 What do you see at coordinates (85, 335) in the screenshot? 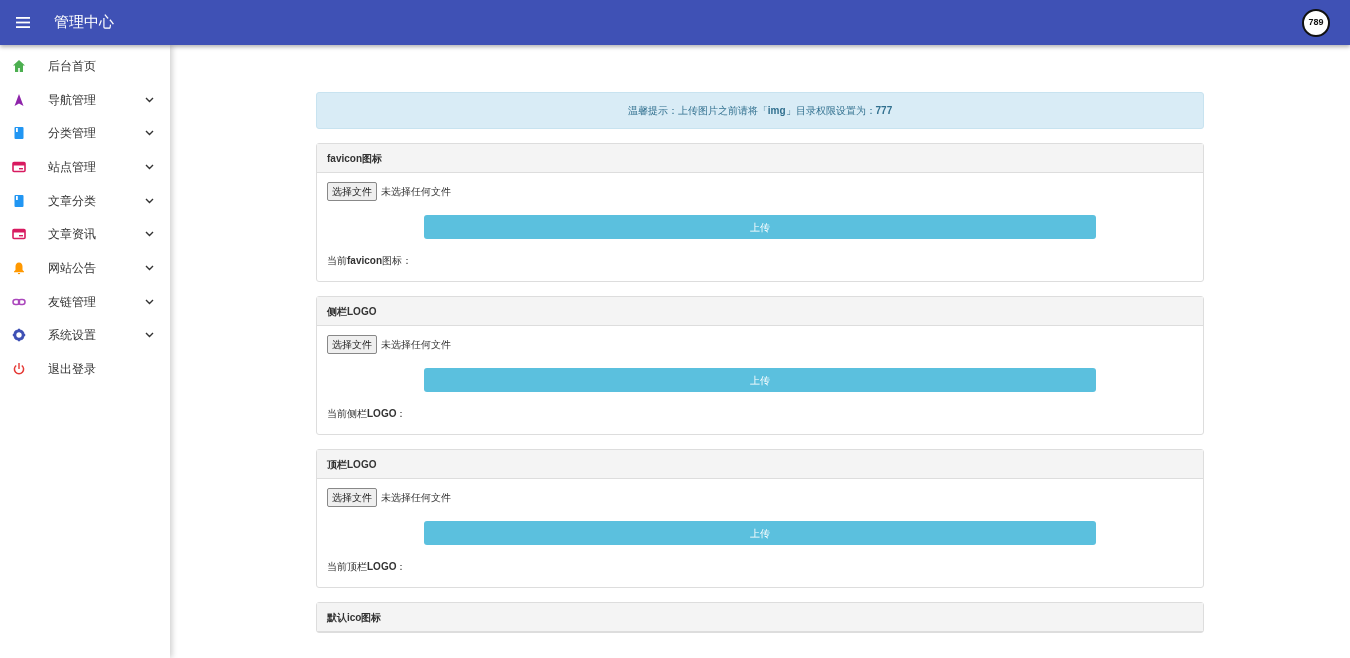
I see `sidebar-item: 系统设置` at bounding box center [85, 335].